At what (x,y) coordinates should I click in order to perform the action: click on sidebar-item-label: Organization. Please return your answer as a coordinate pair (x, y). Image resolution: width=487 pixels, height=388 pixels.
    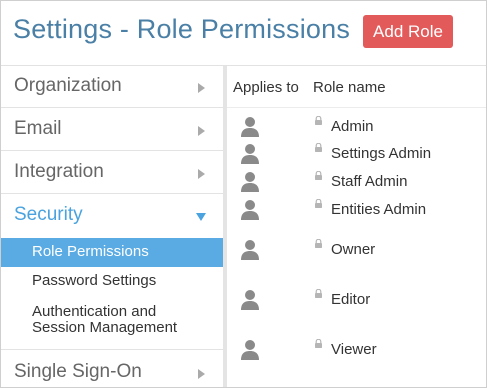
    Looking at the image, I should click on (68, 85).